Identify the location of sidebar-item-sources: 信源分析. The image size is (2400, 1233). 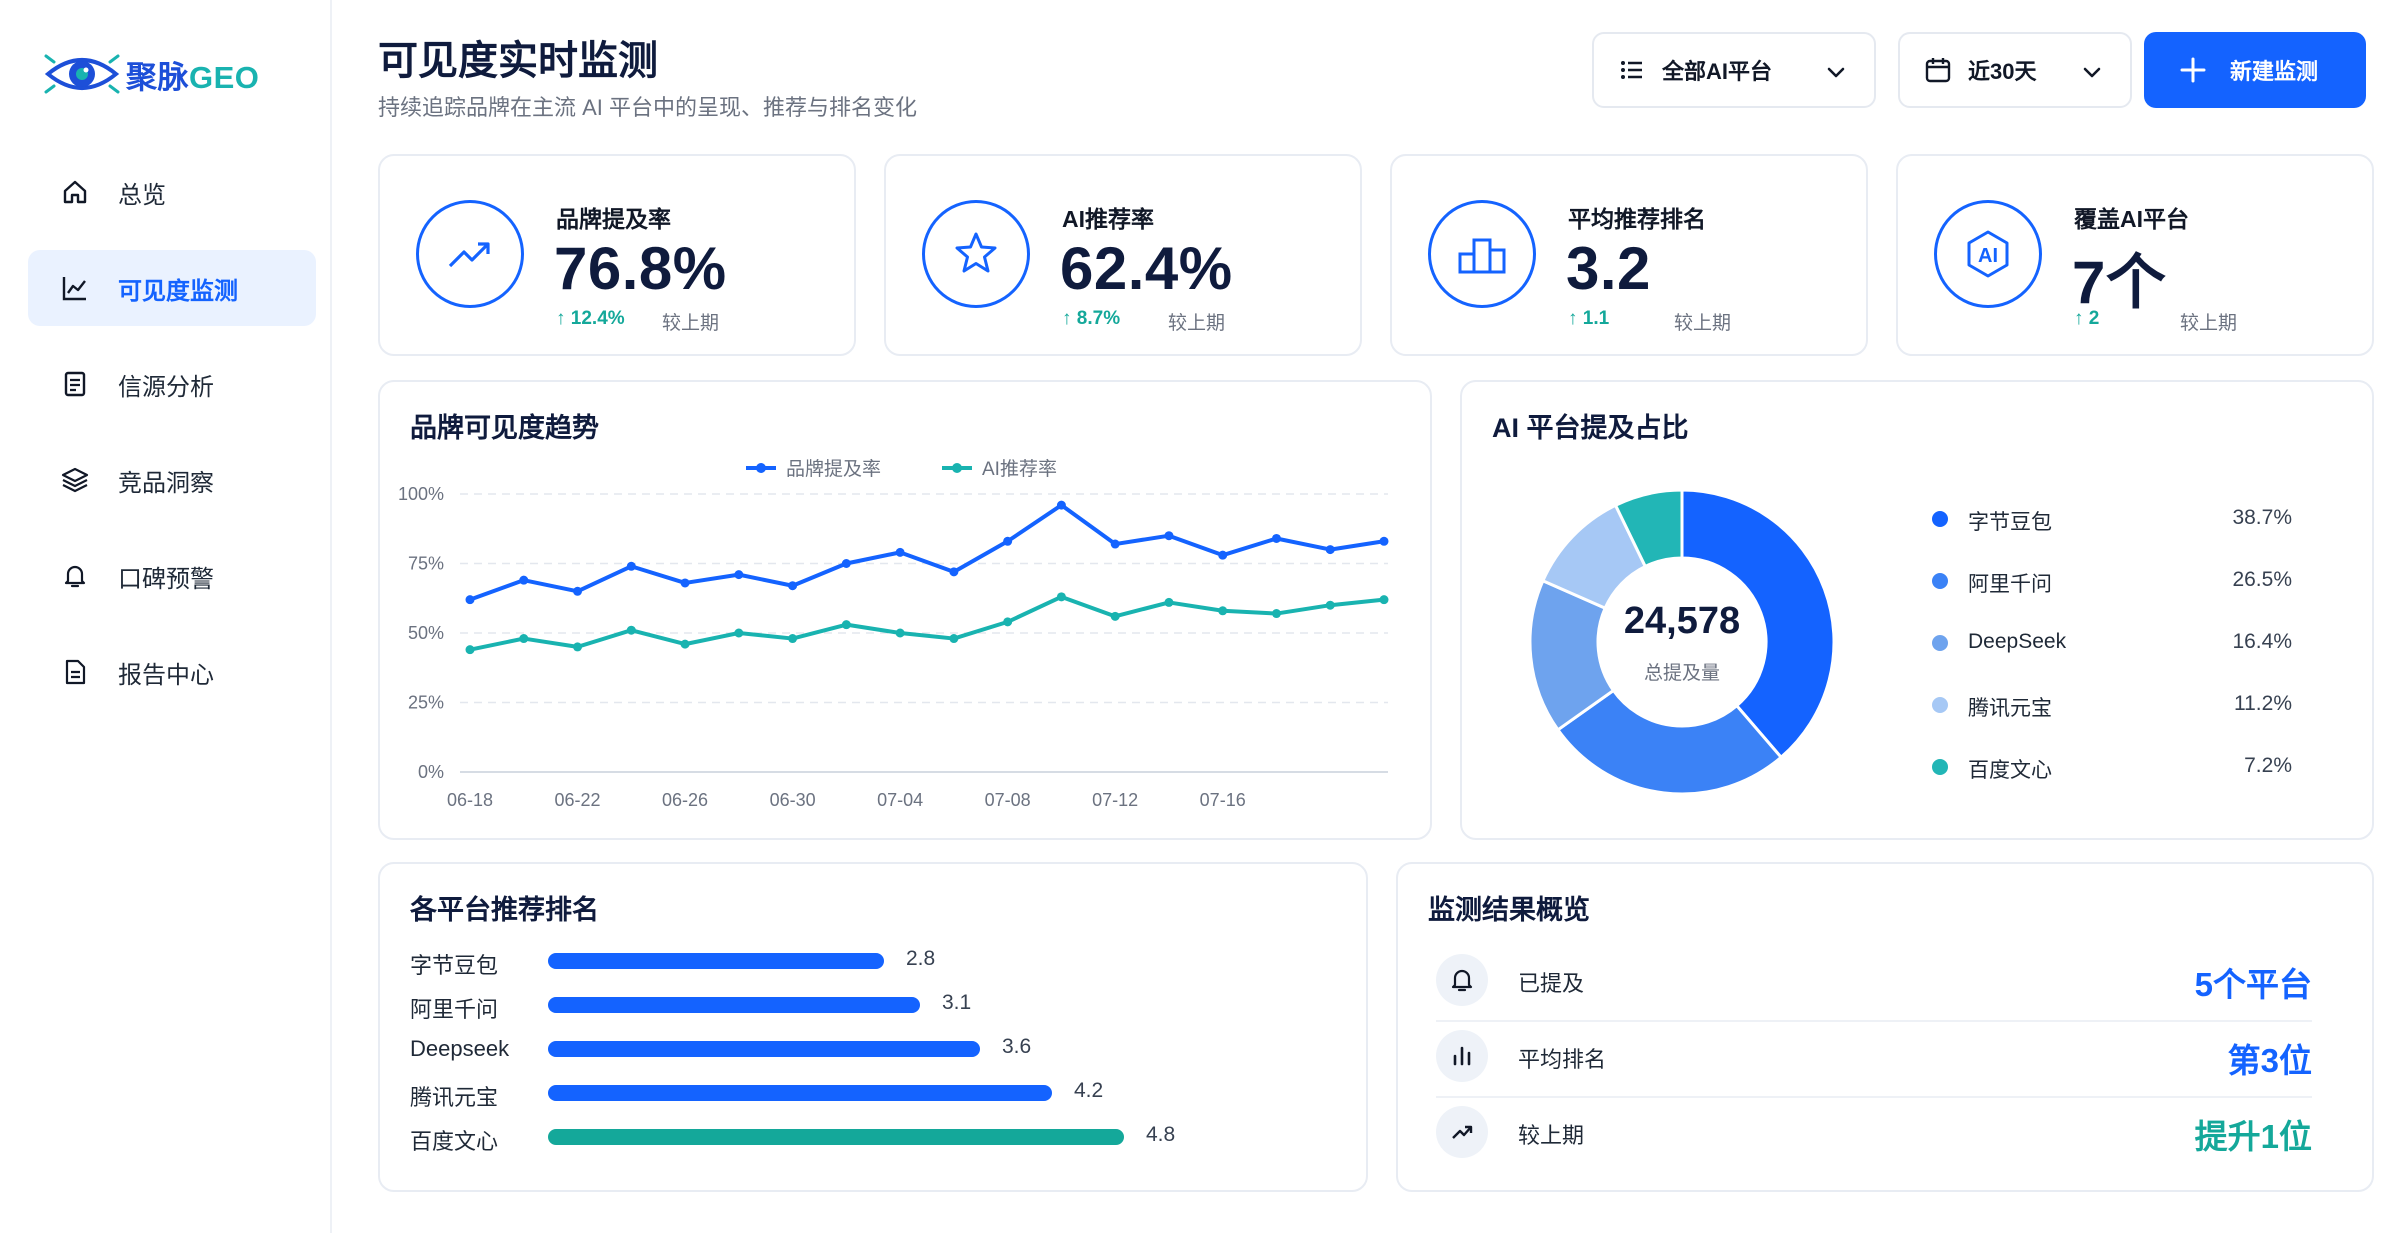
(172, 384).